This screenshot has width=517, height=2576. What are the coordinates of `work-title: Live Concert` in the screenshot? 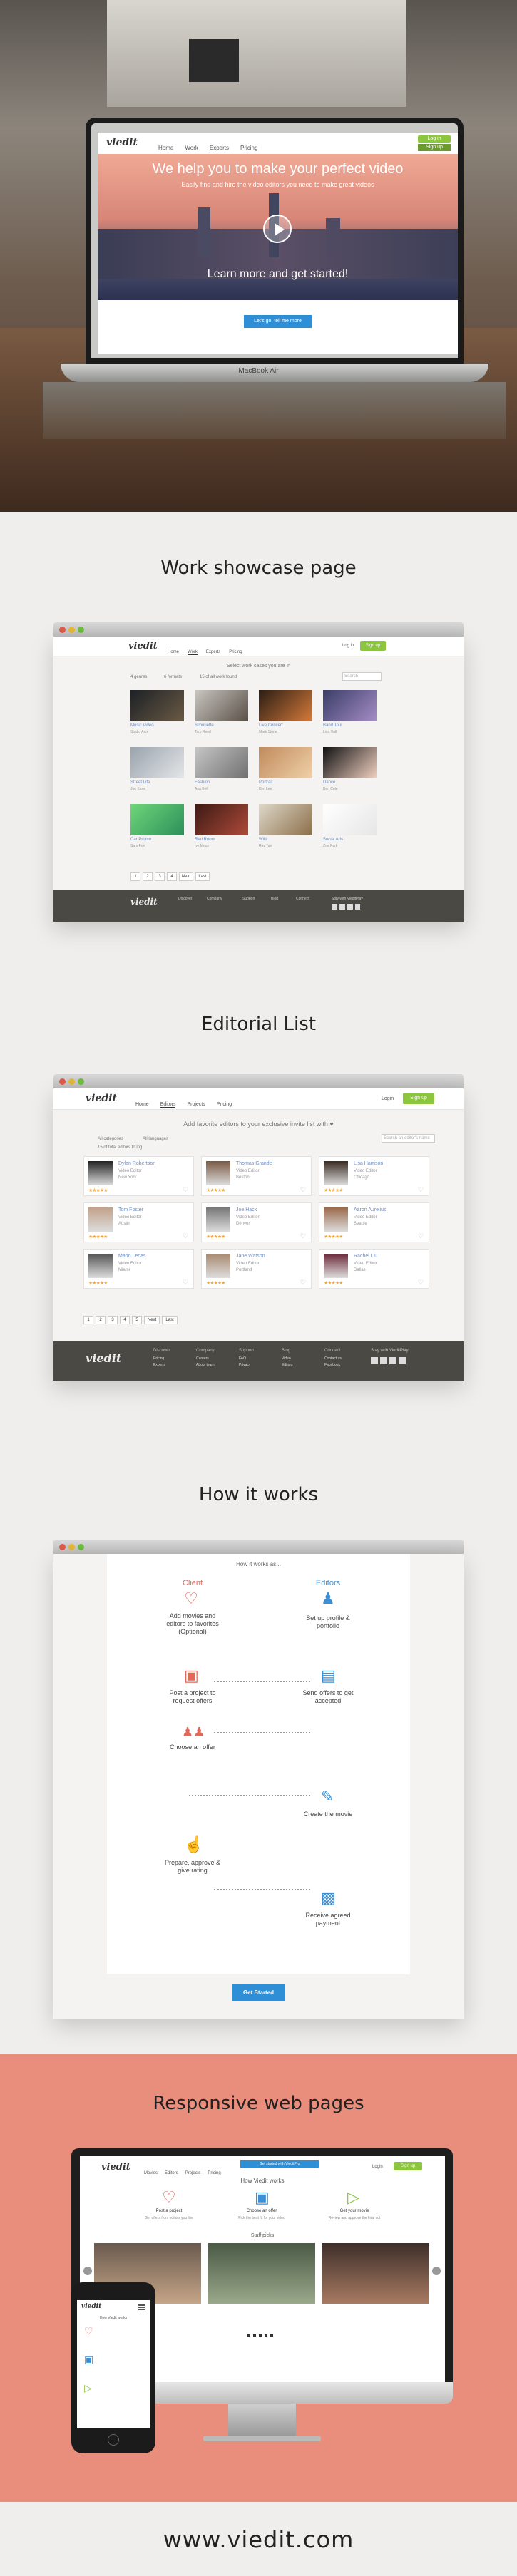 It's located at (271, 725).